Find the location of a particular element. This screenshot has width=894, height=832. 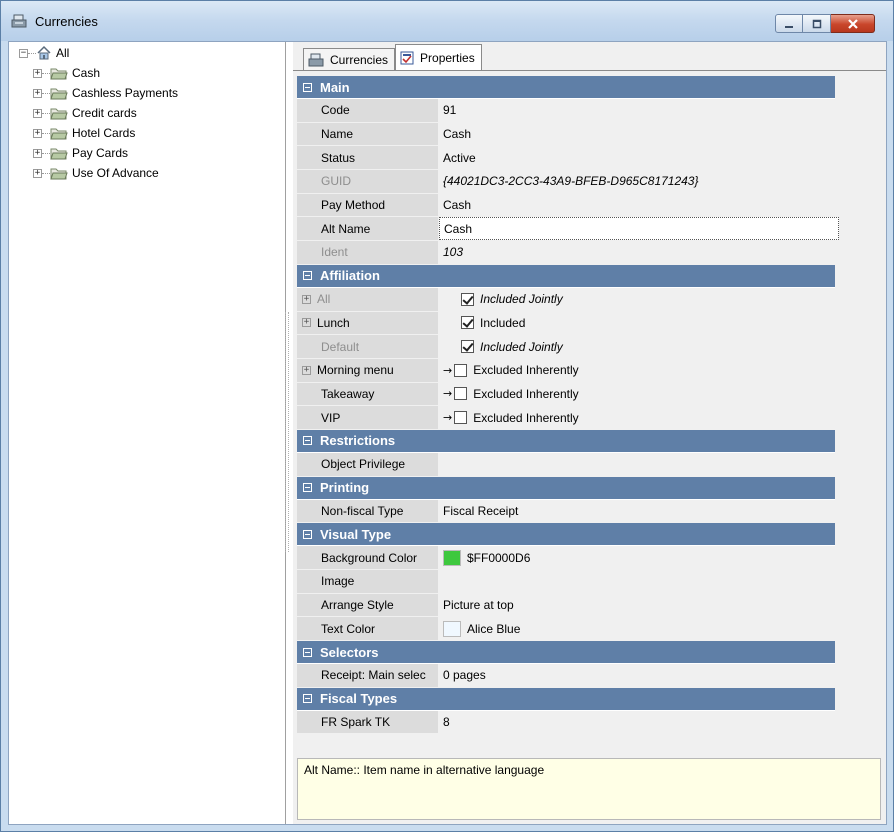

property-value: 103 is located at coordinates (637, 252).